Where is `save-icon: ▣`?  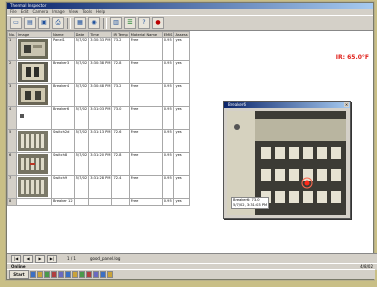 save-icon: ▣ is located at coordinates (44, 23).